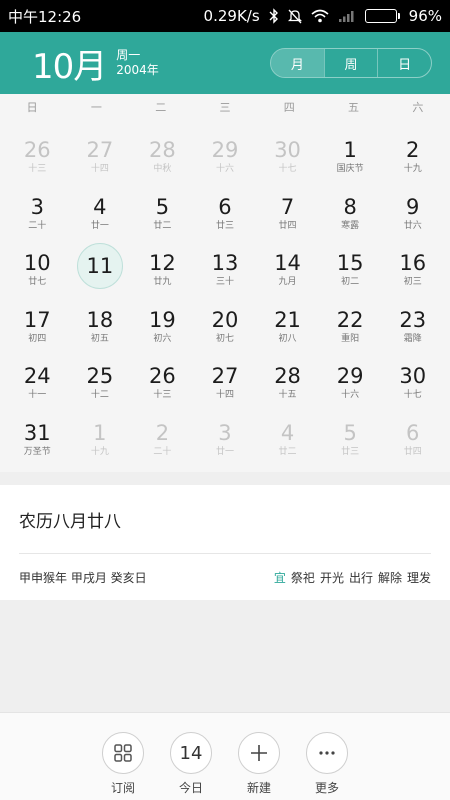  I want to click on lunar-day: 廿二, so click(287, 451).